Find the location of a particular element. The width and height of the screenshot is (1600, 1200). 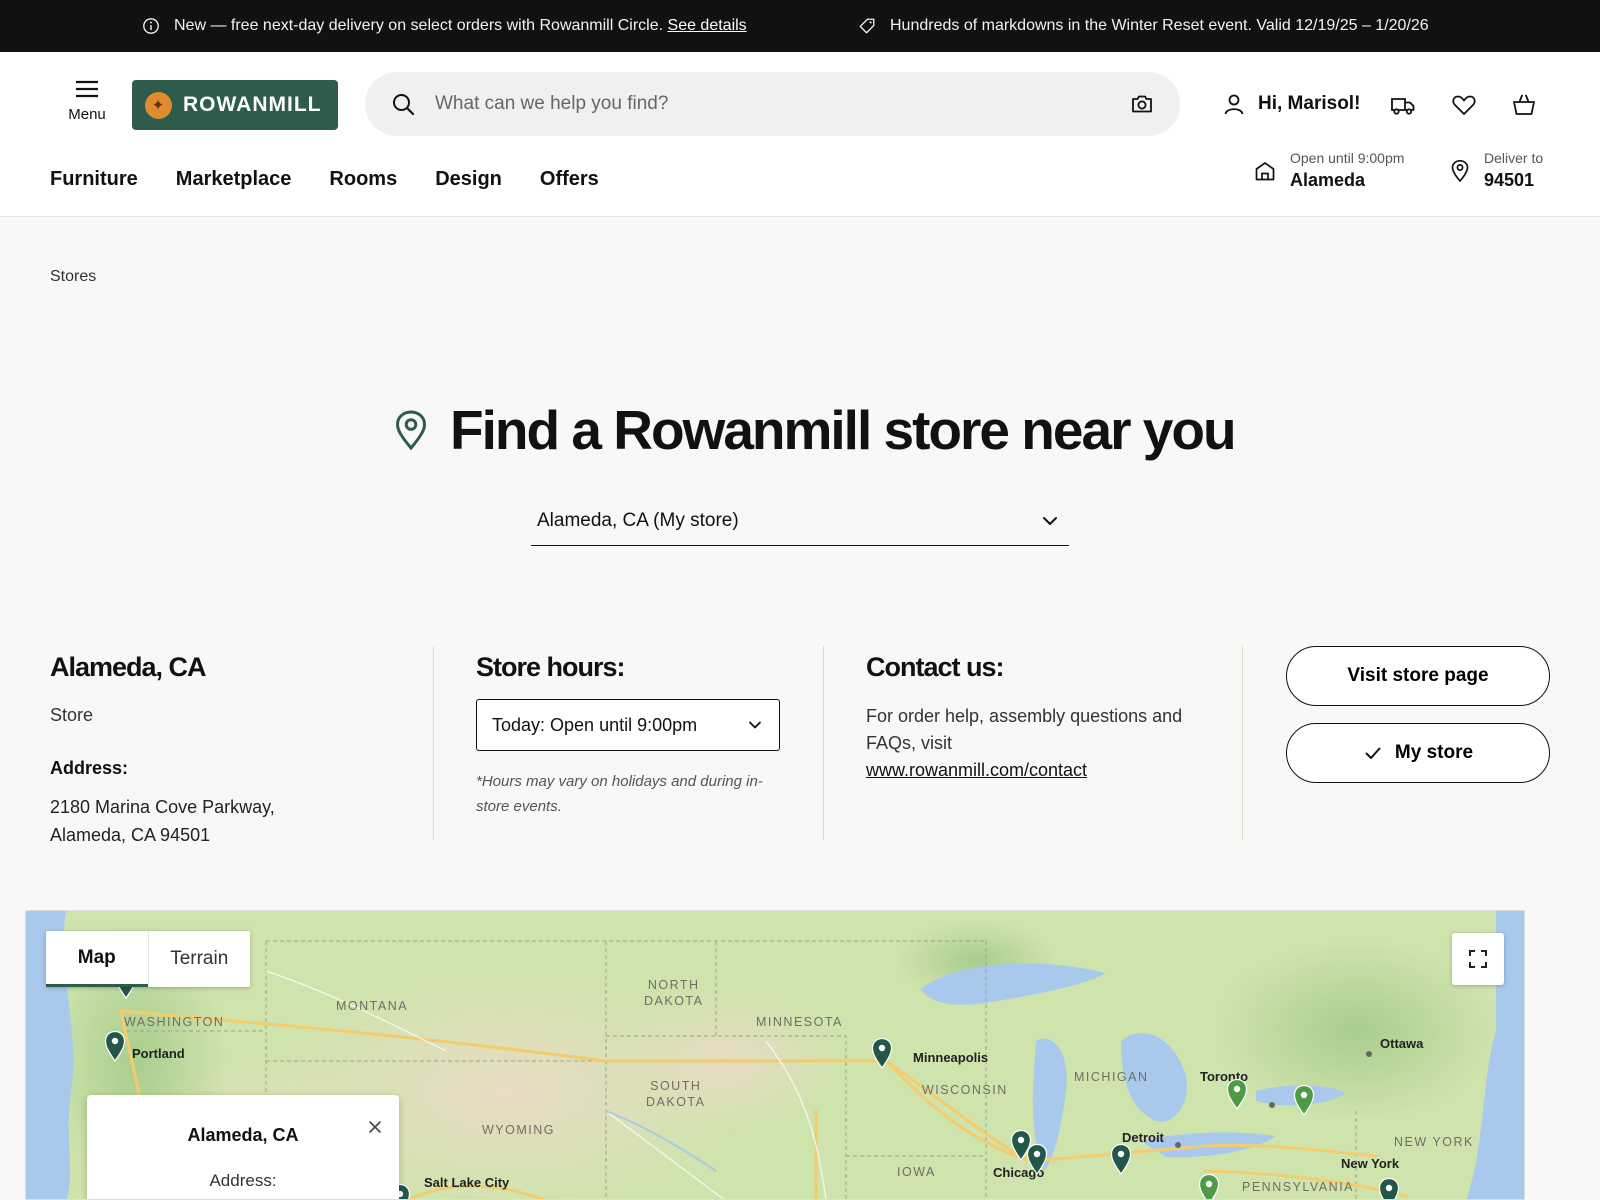

store-name: Alameda is located at coordinates (1328, 180).